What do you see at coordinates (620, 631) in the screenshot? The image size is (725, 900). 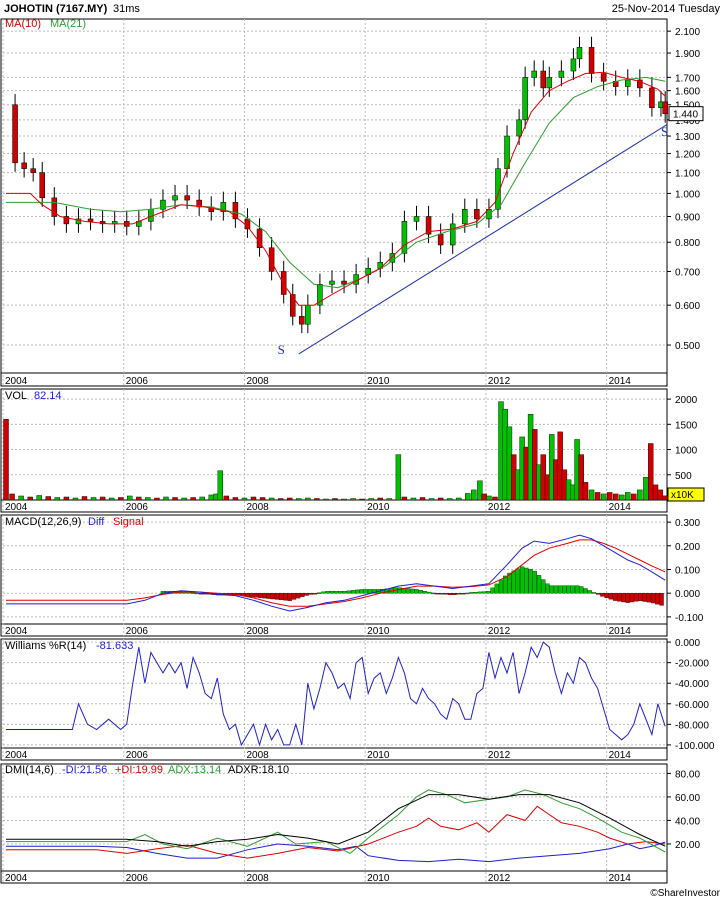 I see `macd-x-tick-label: 2014` at bounding box center [620, 631].